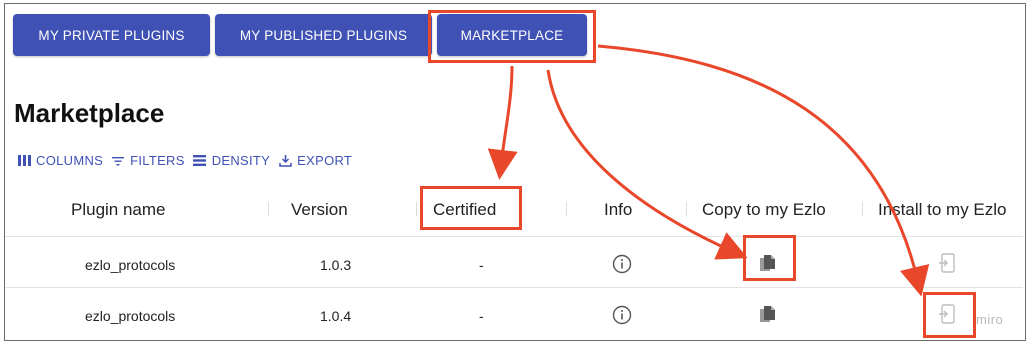  I want to click on version-cell: 1.0.4, so click(336, 316).